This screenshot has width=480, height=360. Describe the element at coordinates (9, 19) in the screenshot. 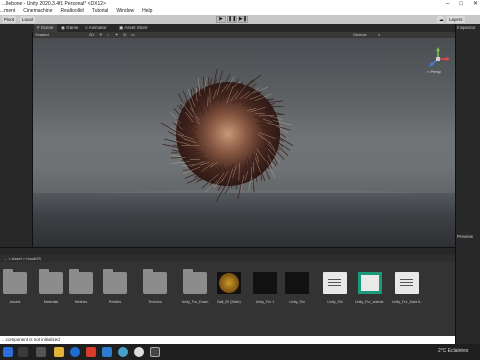

I see `pivot-toggle: Pivot` at that location.